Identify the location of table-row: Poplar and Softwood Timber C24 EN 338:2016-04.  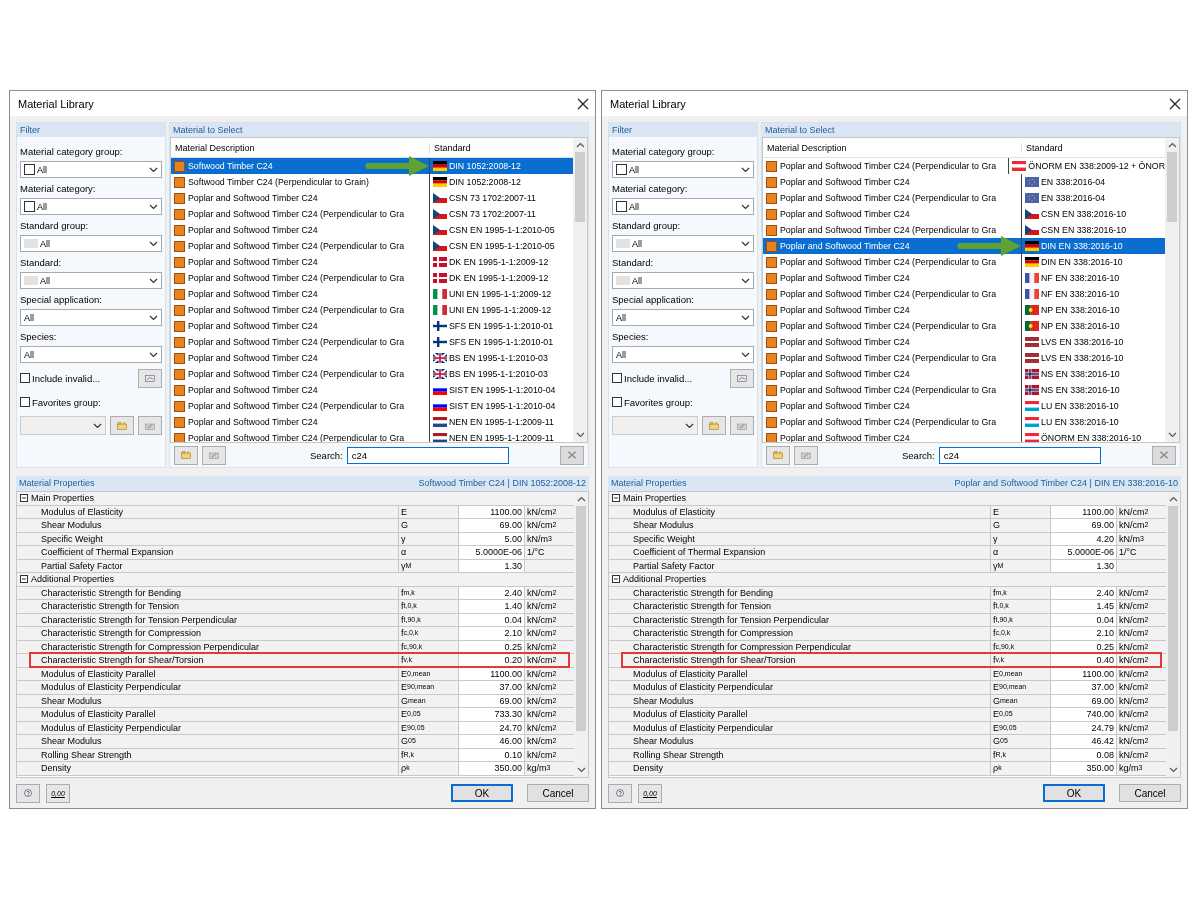
(964, 182).